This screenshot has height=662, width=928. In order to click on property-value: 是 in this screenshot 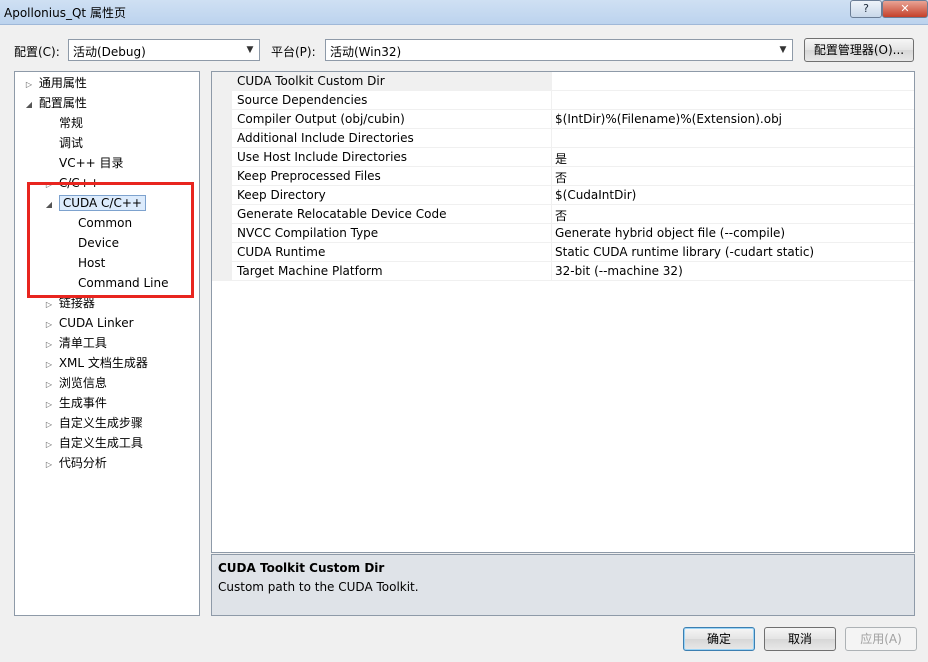, I will do `click(561, 158)`.